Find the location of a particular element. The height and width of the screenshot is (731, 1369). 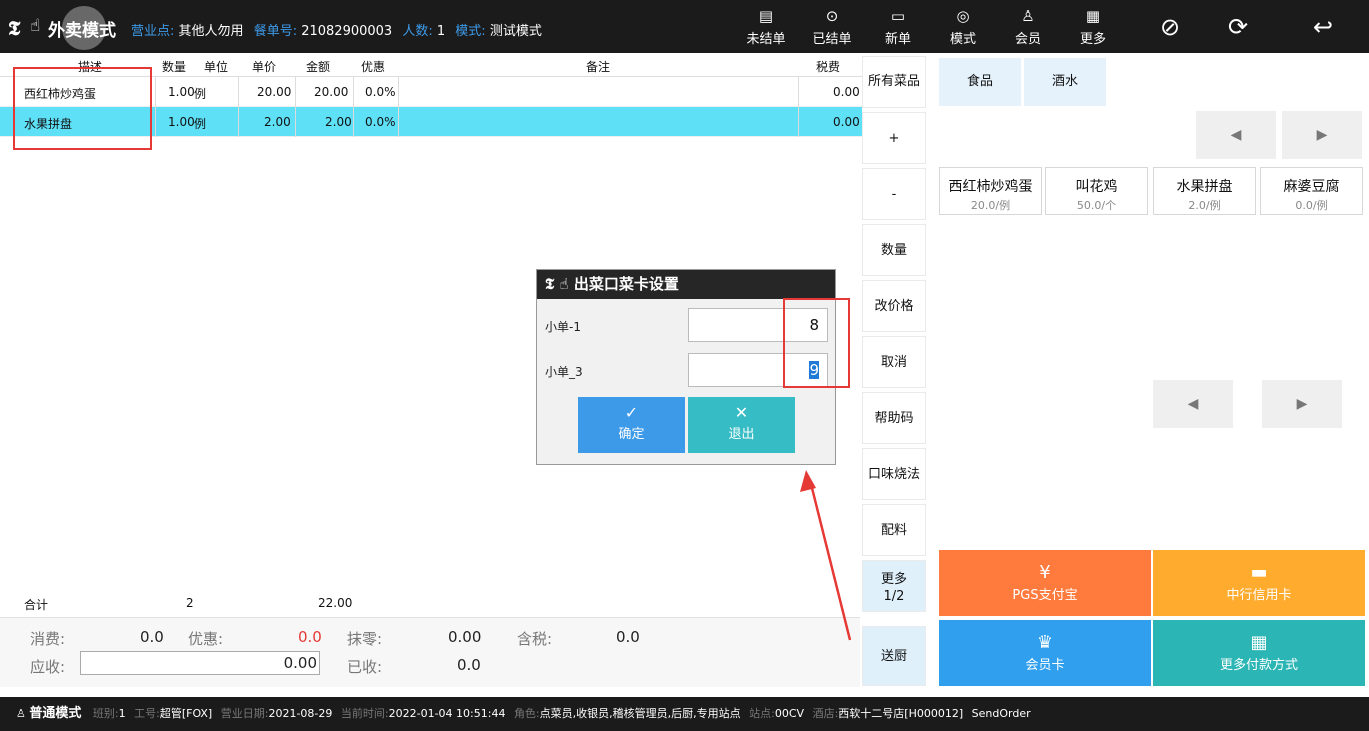

receivable-label: 应收: is located at coordinates (48, 667).